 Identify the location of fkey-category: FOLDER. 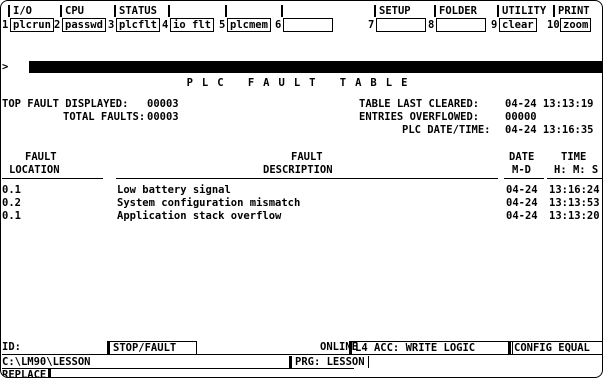
(455, 11).